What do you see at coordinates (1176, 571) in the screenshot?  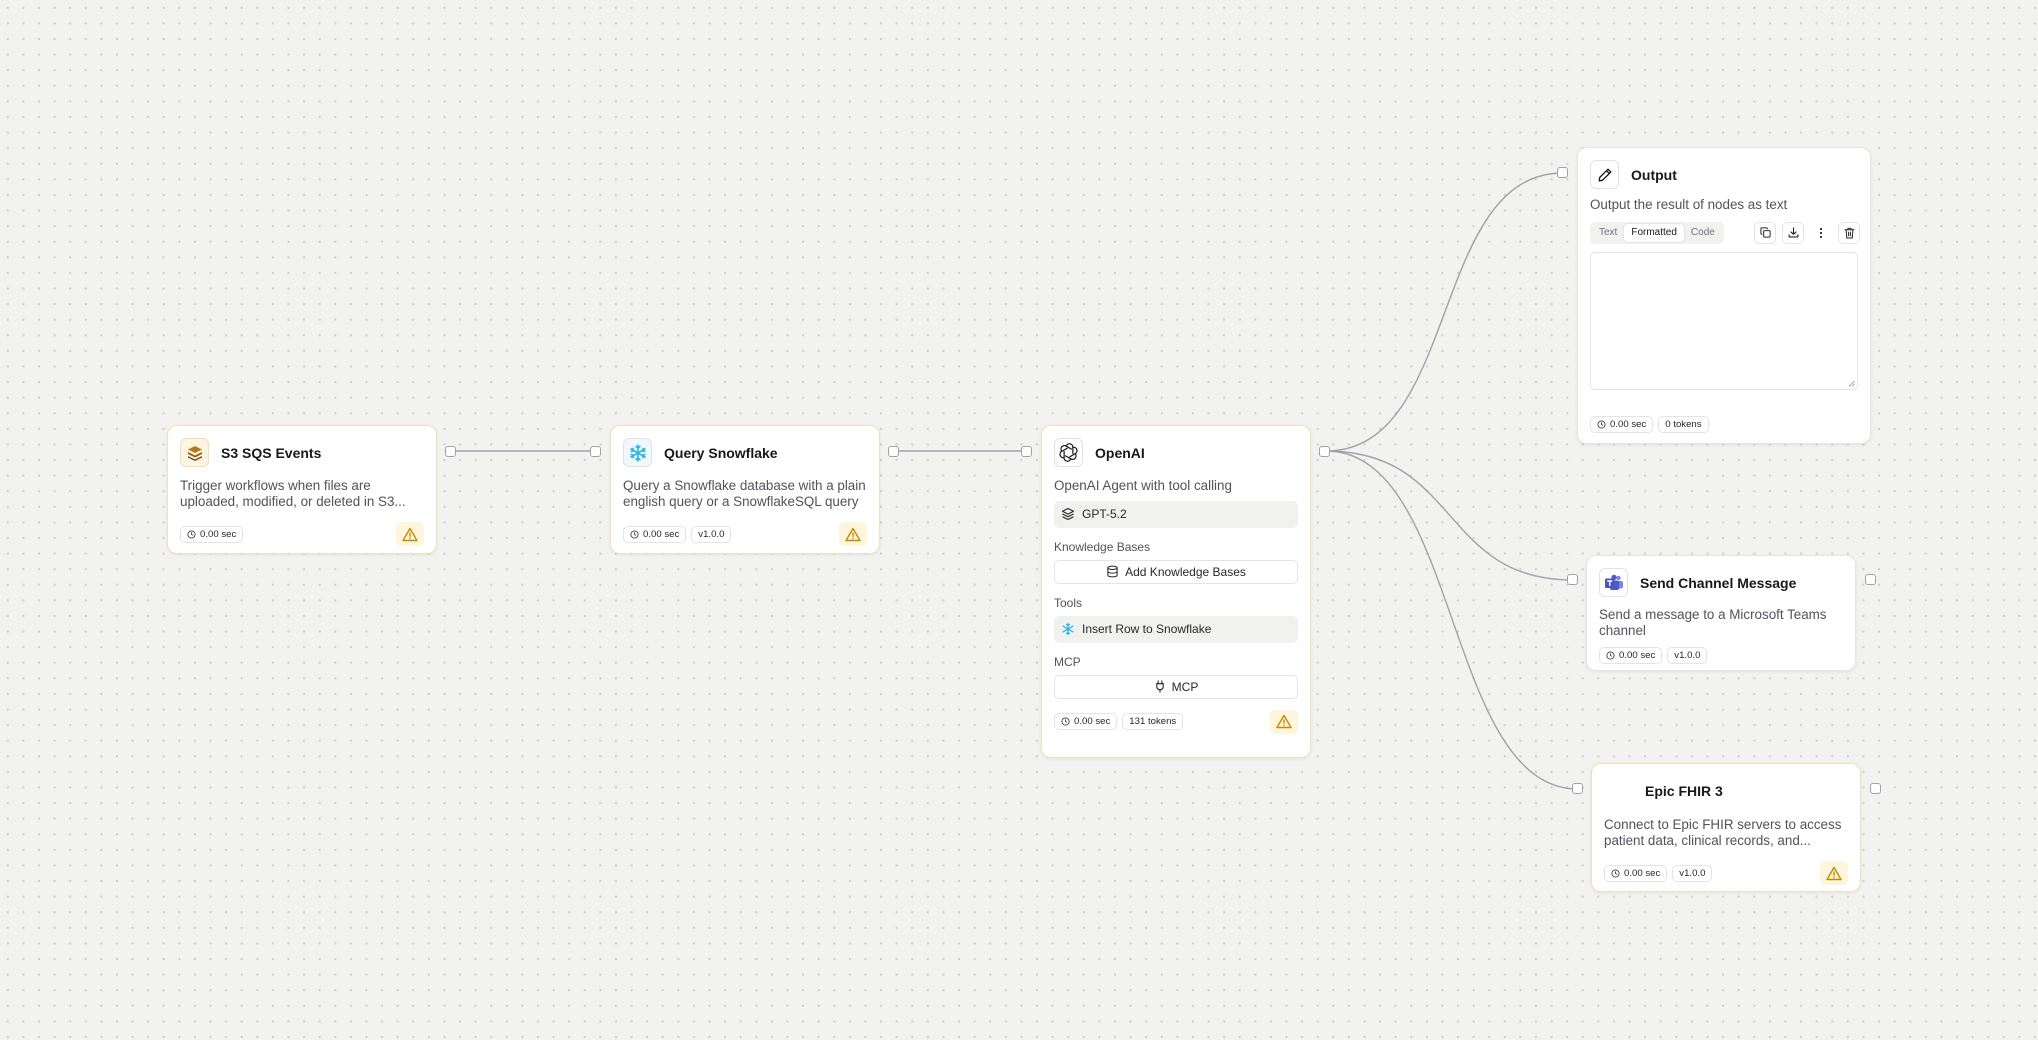 I see `add-knowledge-bases-button: Add Knowledge Bases` at bounding box center [1176, 571].